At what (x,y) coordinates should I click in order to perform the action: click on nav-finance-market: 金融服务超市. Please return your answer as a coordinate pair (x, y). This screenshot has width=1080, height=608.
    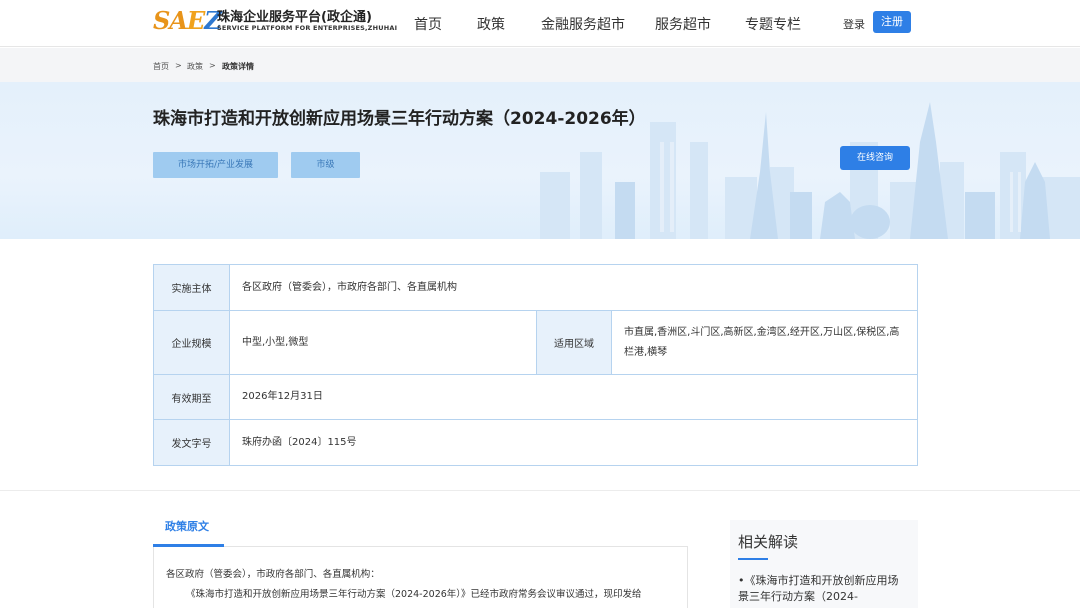
    Looking at the image, I should click on (583, 24).